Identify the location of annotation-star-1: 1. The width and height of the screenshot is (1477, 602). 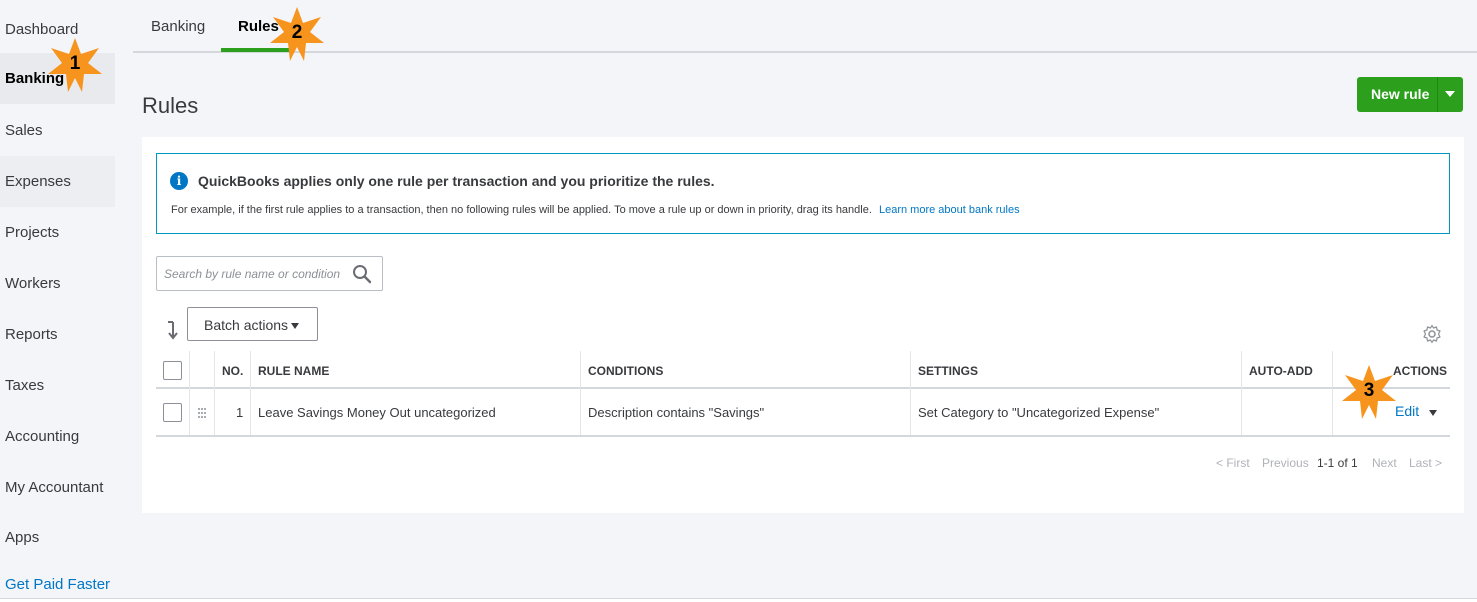
(75, 65).